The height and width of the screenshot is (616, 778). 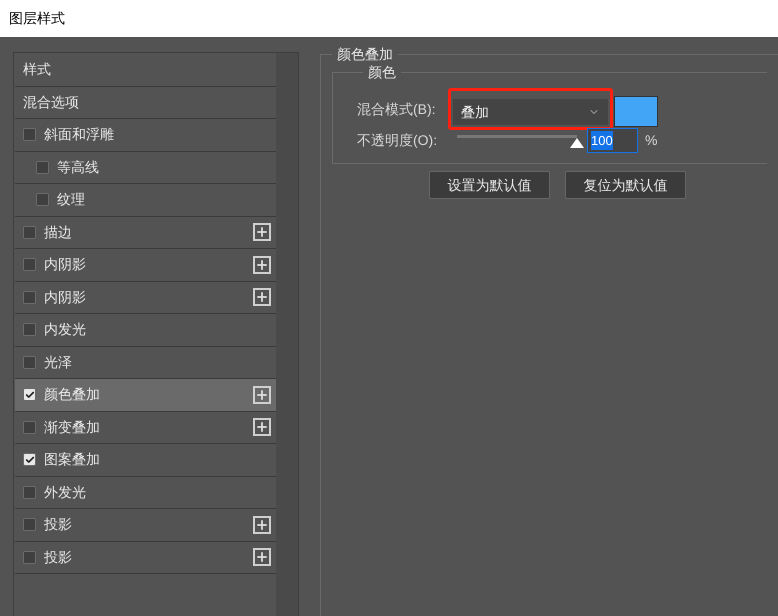 I want to click on style-list-item: 描边, so click(x=145, y=232).